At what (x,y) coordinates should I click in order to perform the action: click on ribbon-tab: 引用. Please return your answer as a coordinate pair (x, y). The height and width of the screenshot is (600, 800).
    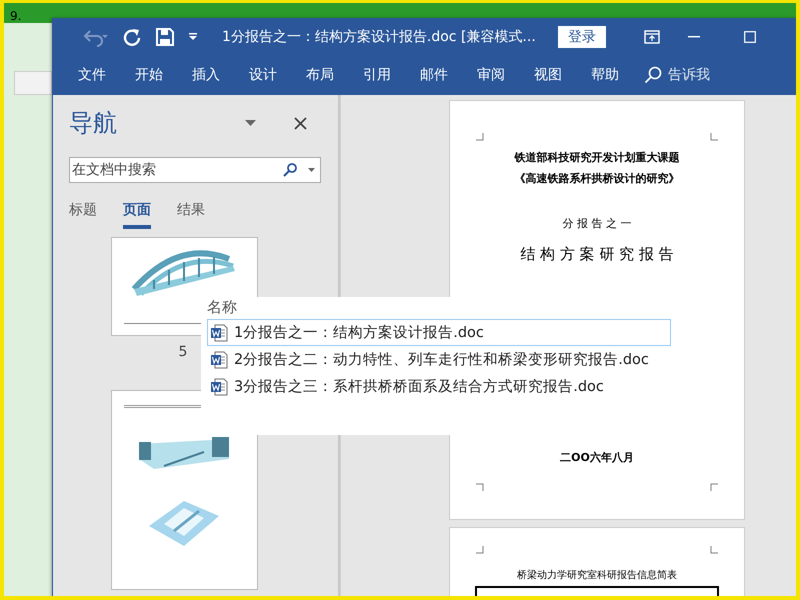
    Looking at the image, I should click on (391, 75).